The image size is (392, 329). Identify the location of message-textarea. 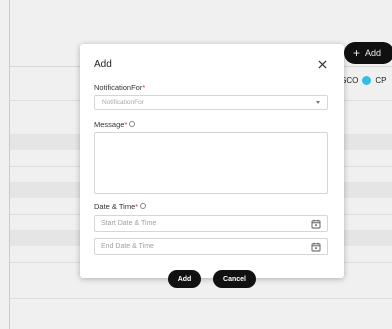
(211, 163).